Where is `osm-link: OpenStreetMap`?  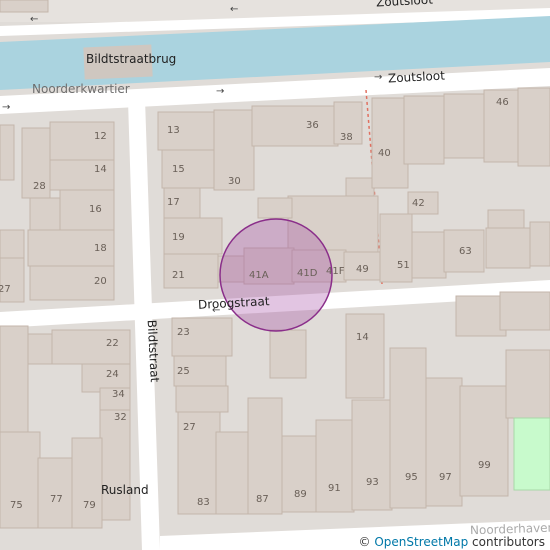 osm-link: OpenStreetMap is located at coordinates (421, 542).